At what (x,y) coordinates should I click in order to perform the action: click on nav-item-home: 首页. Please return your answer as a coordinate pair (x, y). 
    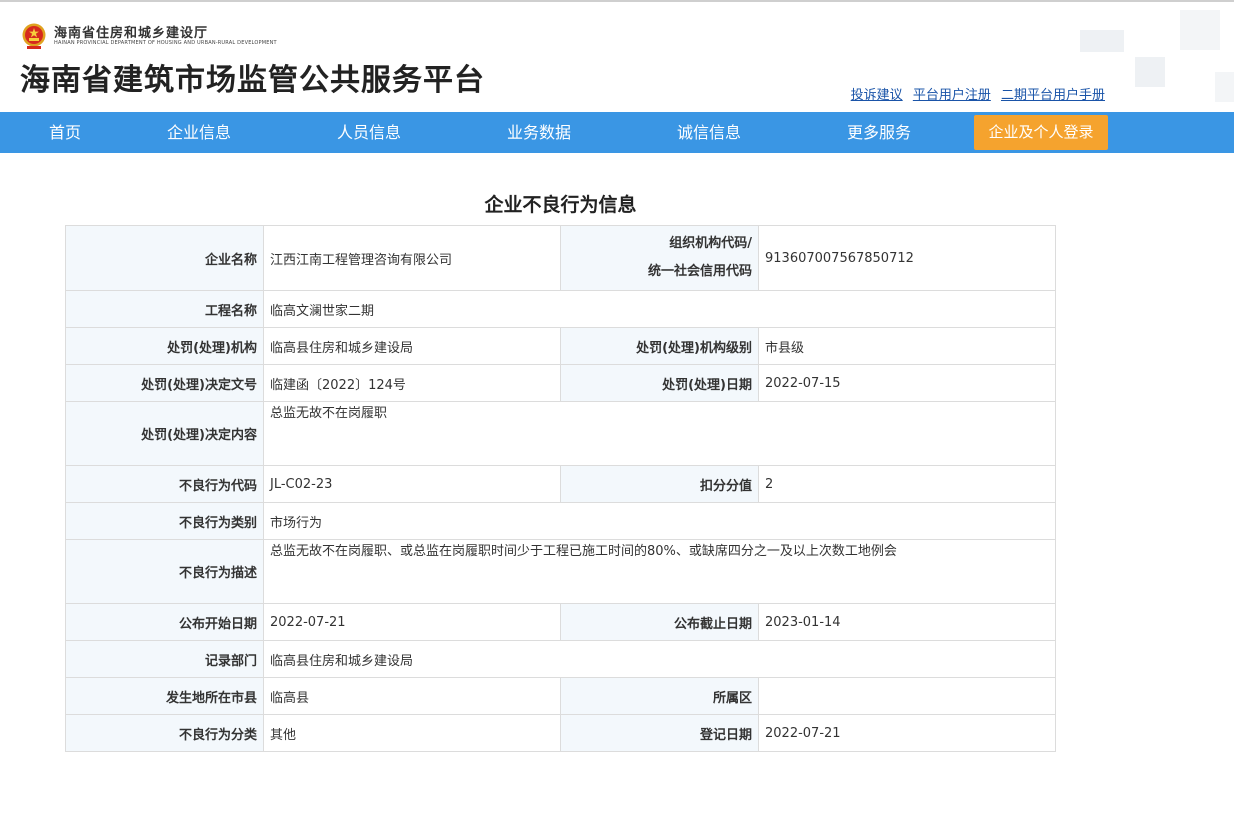
    Looking at the image, I should click on (65, 132).